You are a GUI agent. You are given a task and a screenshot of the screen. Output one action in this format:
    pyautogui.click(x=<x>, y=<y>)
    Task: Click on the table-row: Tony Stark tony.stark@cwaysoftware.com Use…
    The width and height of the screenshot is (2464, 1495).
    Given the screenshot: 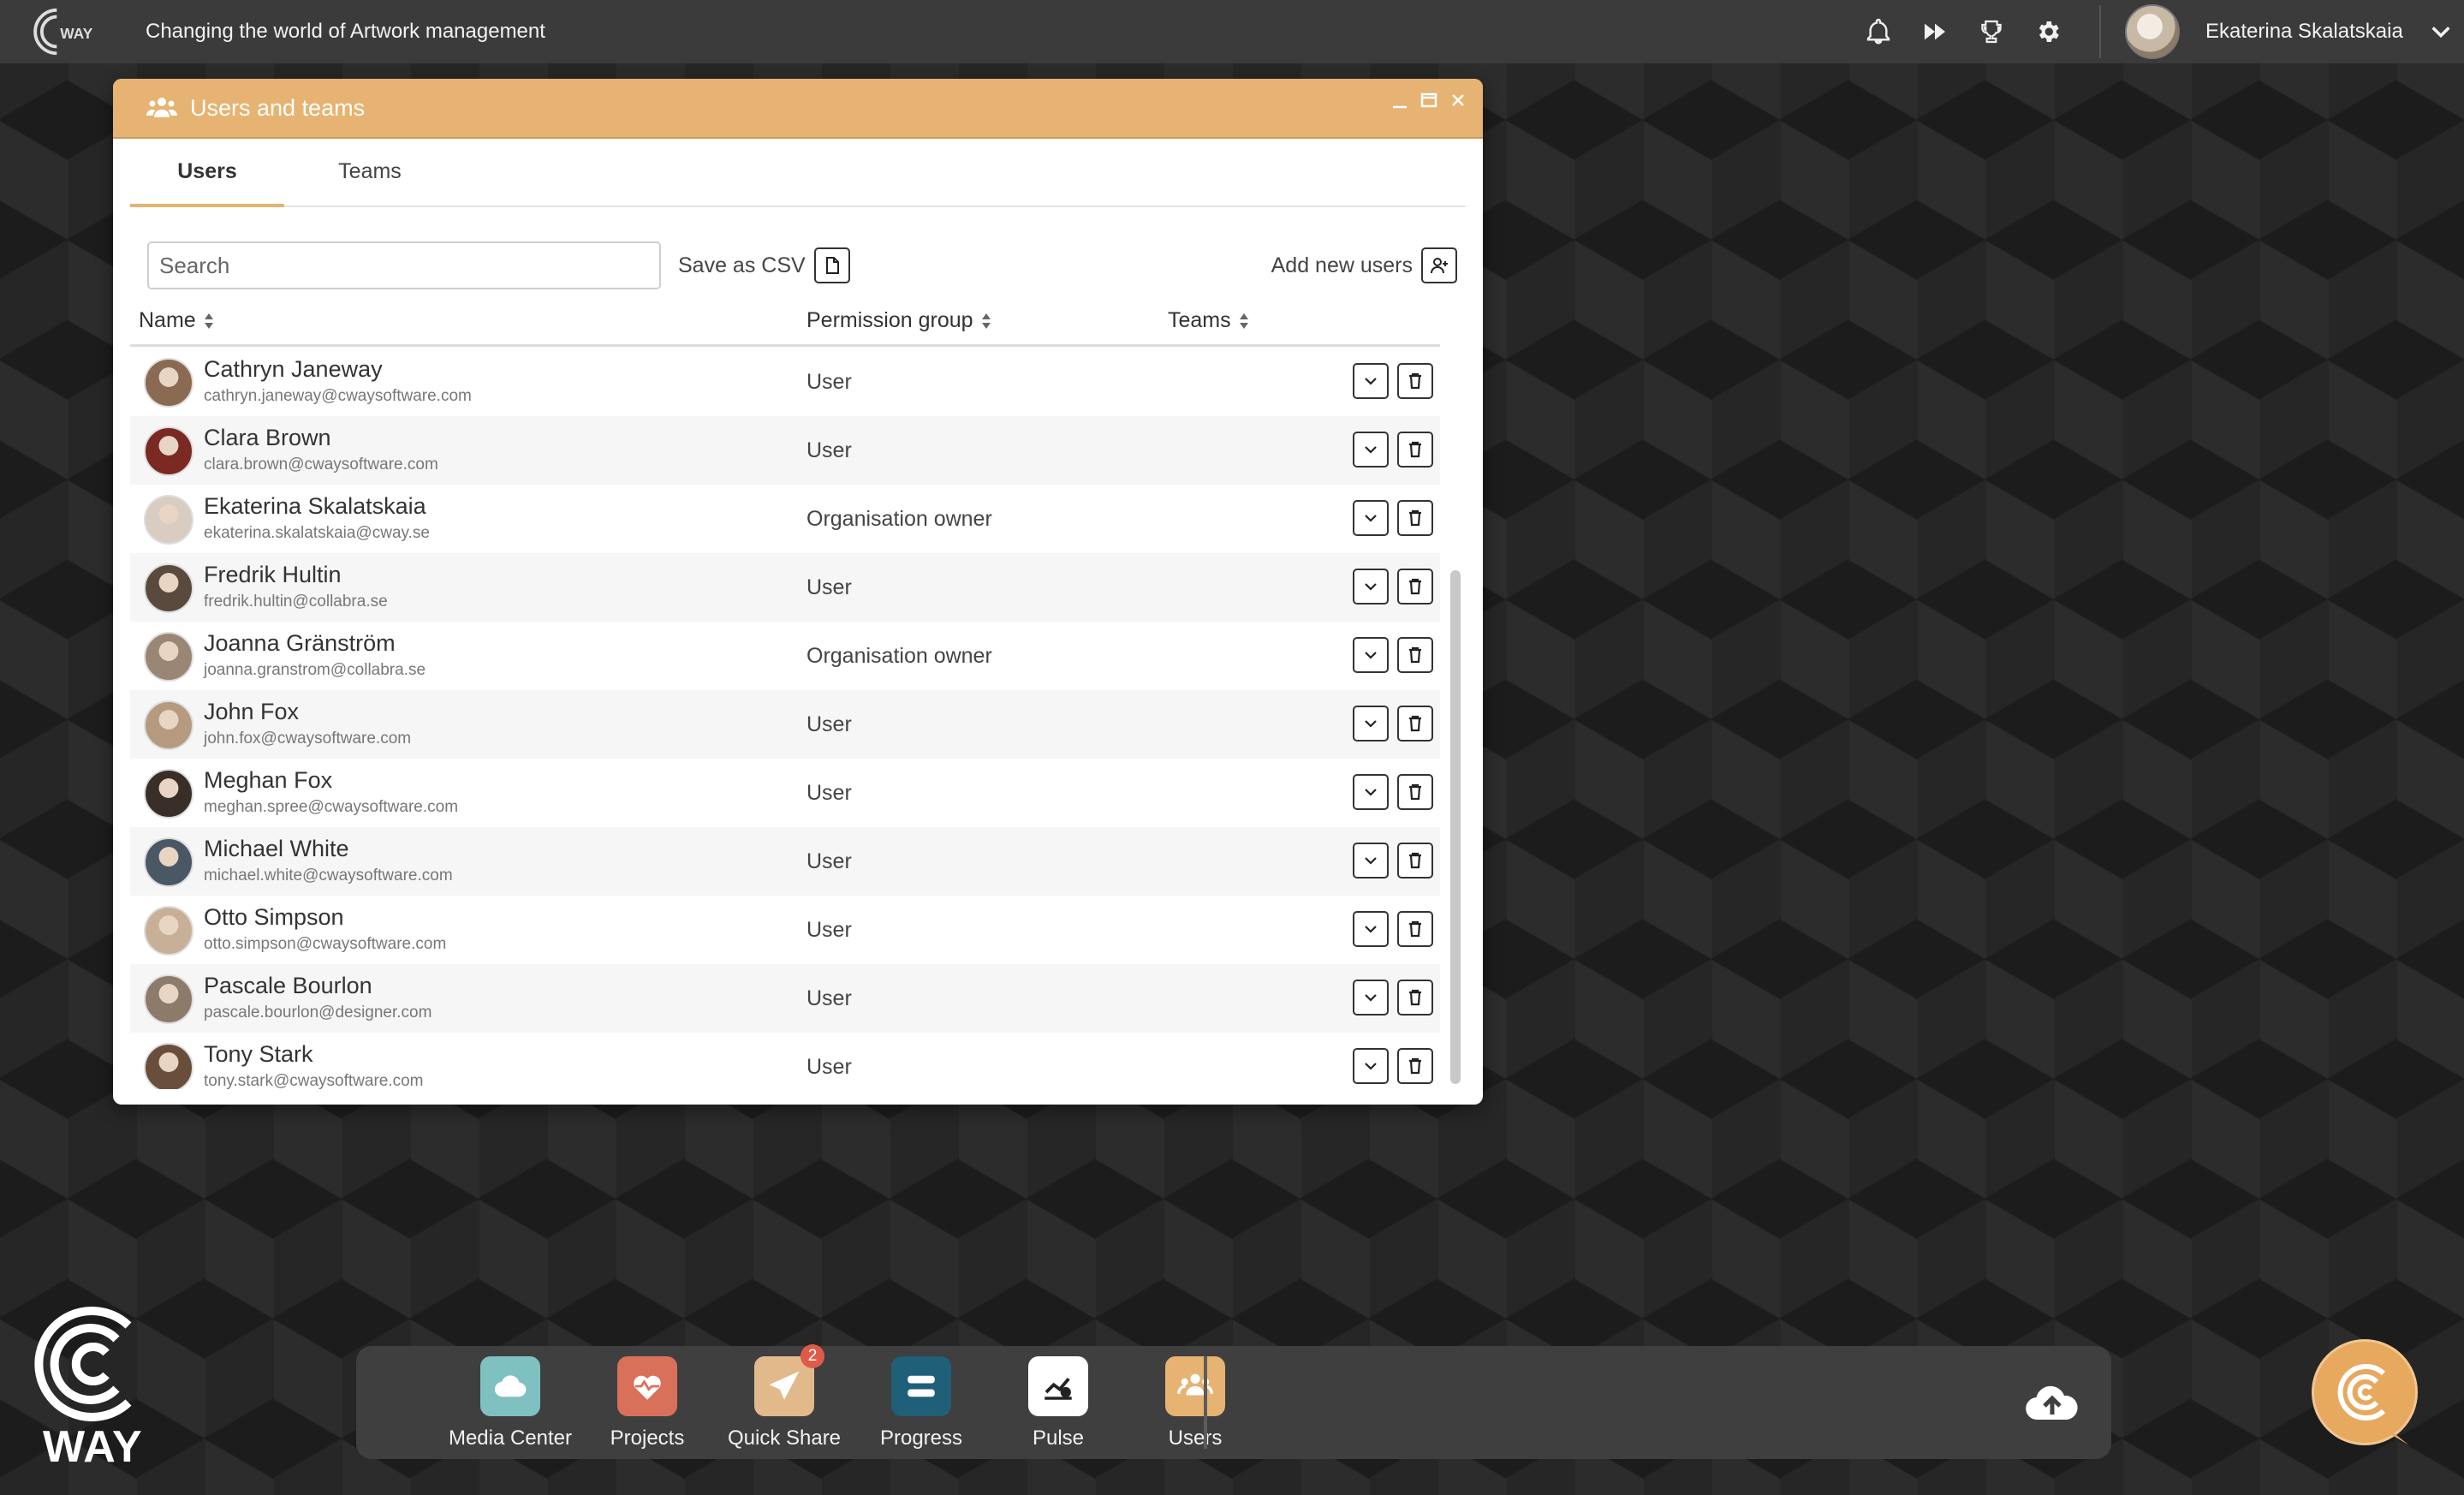 What is the action you would take?
    pyautogui.click(x=785, y=1061)
    